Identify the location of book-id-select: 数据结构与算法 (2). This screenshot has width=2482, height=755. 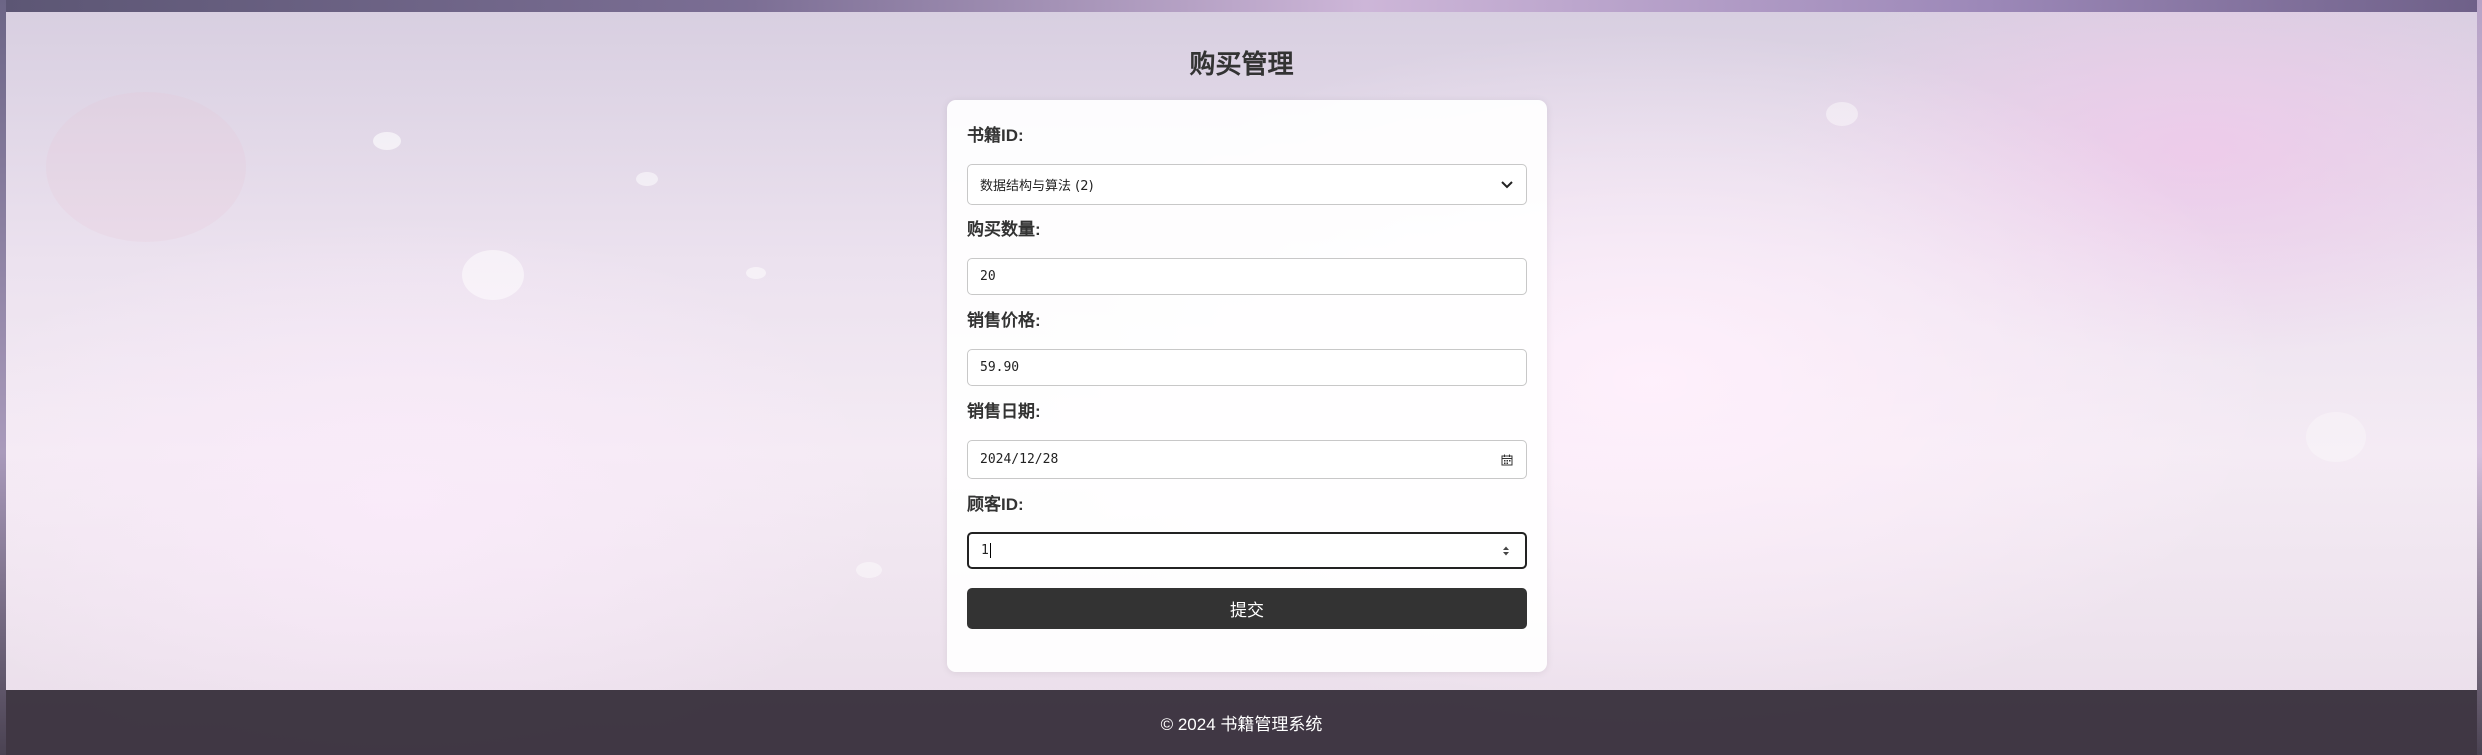
(1247, 184).